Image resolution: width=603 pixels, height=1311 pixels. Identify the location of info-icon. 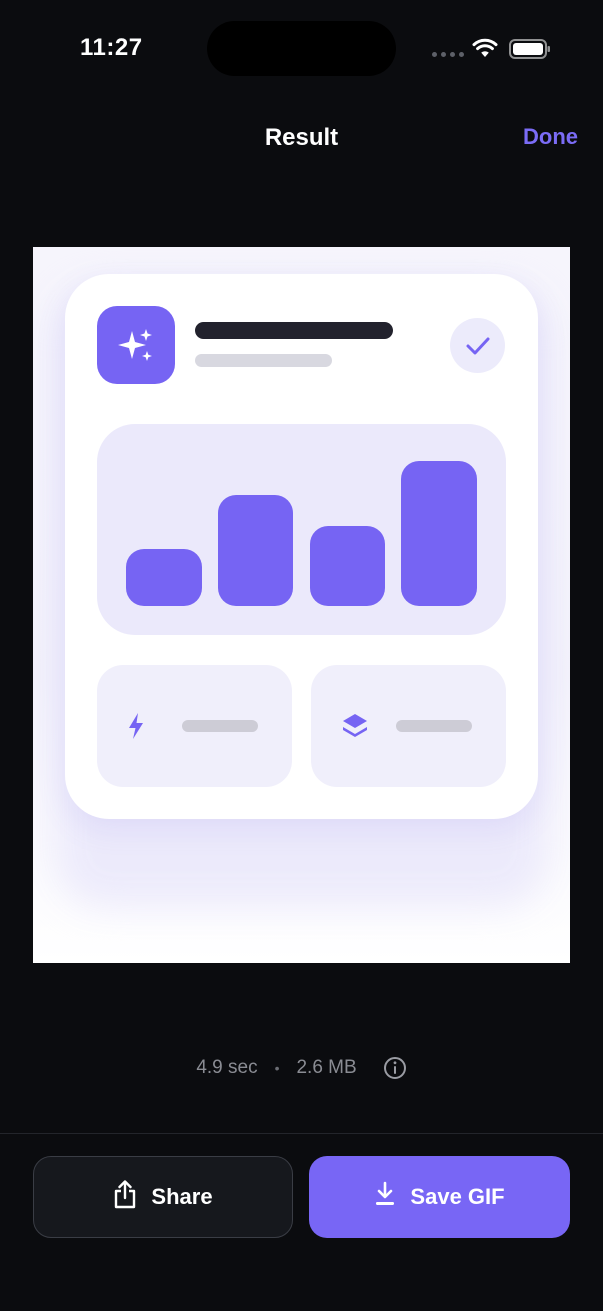
(395, 1068).